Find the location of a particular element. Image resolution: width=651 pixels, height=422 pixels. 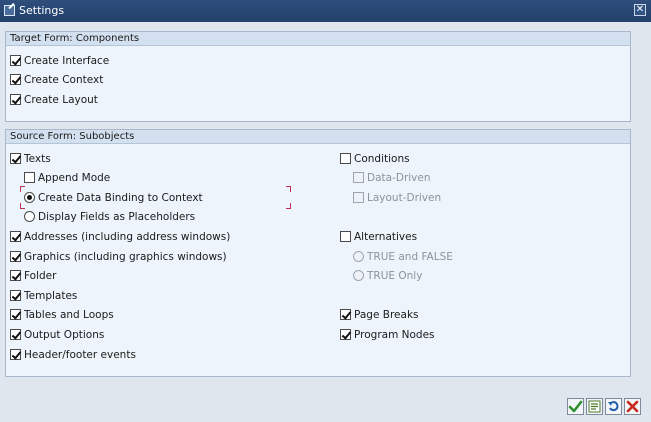

dialog-button-bar is located at coordinates (325, 407).